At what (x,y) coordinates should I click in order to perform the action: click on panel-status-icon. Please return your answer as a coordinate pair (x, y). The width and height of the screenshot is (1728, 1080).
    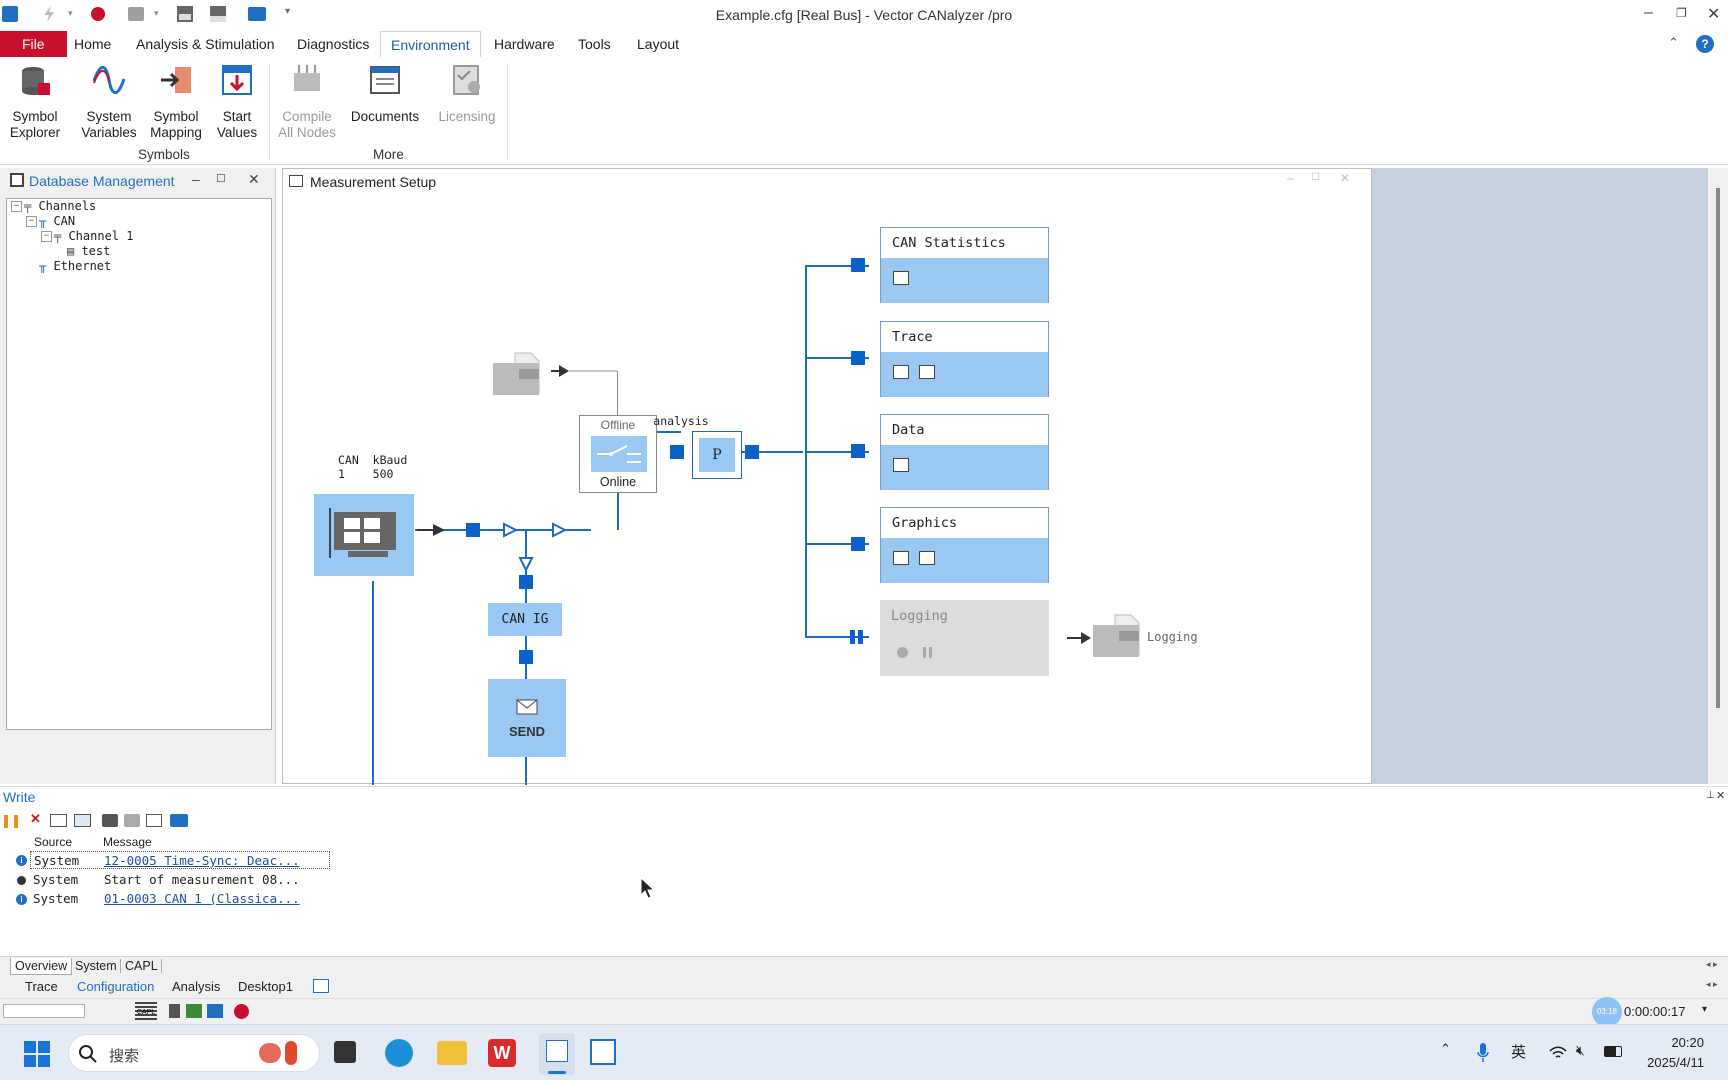
    Looking at the image, I should click on (215, 1011).